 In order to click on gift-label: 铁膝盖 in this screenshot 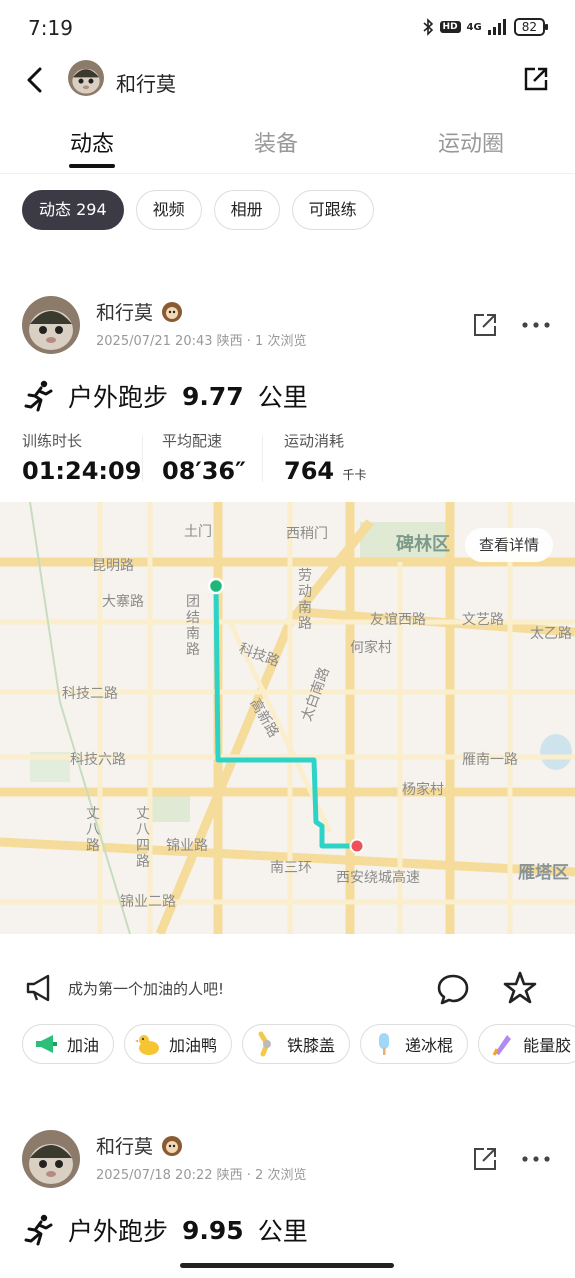, I will do `click(311, 1045)`.